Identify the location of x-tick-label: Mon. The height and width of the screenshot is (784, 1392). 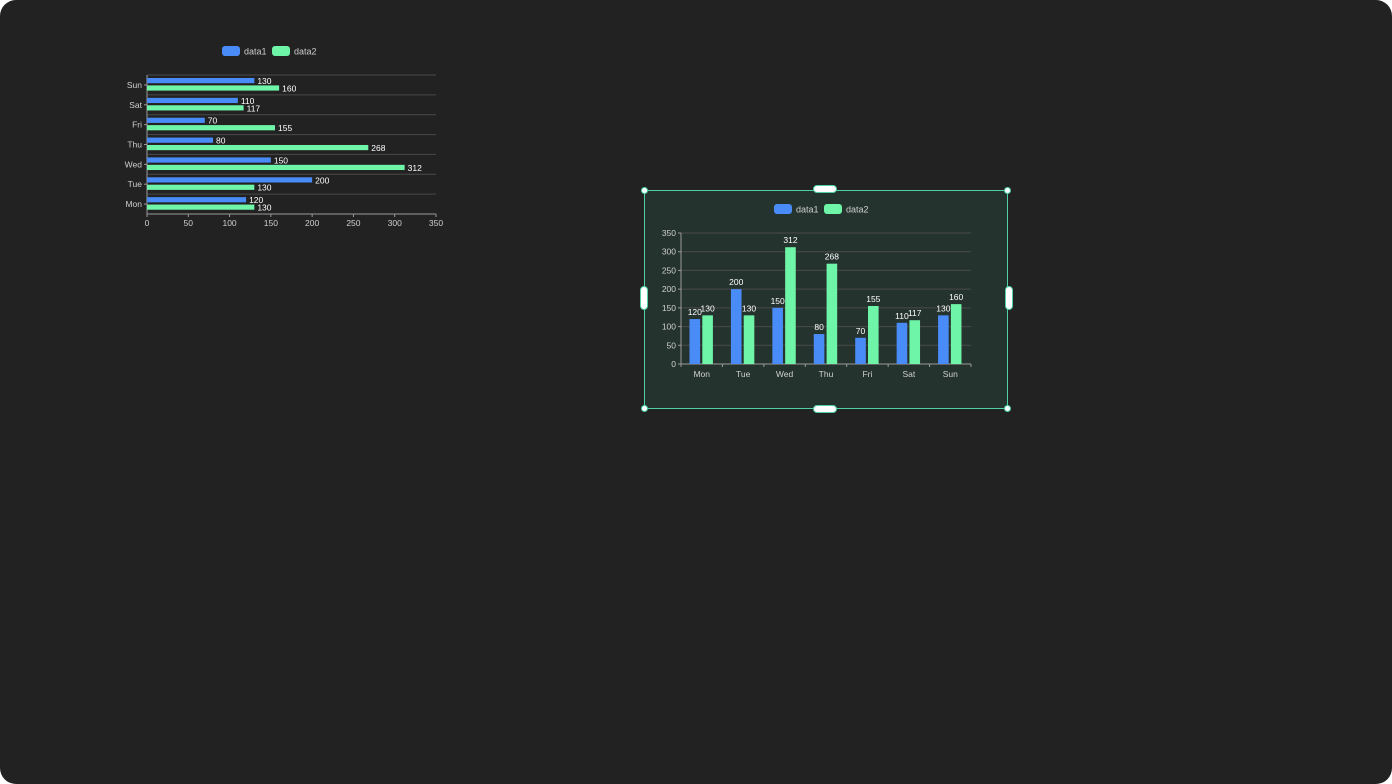
(701, 374).